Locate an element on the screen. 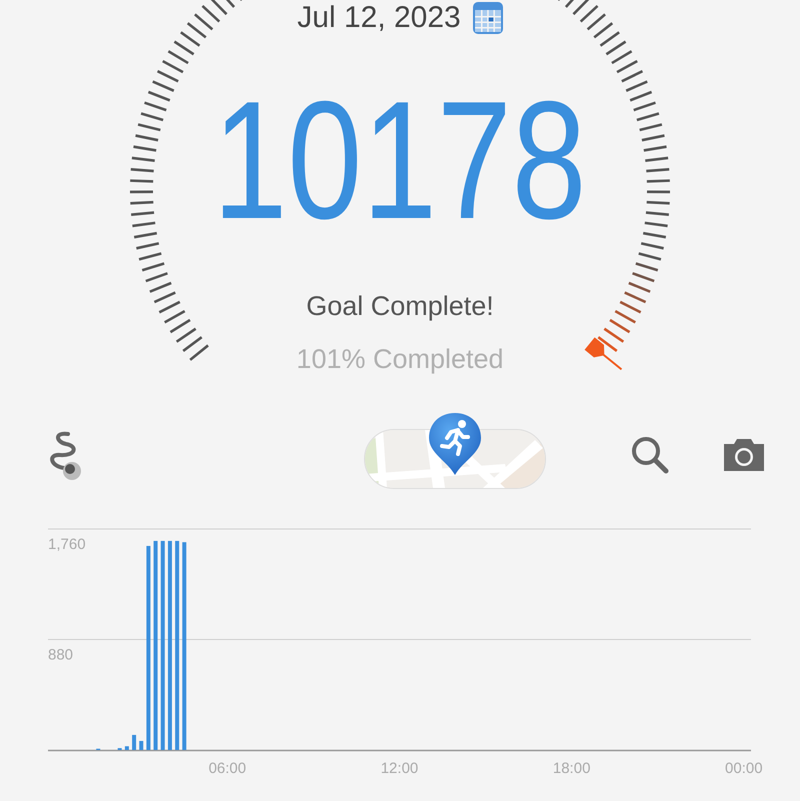  camera-icon is located at coordinates (744, 455).